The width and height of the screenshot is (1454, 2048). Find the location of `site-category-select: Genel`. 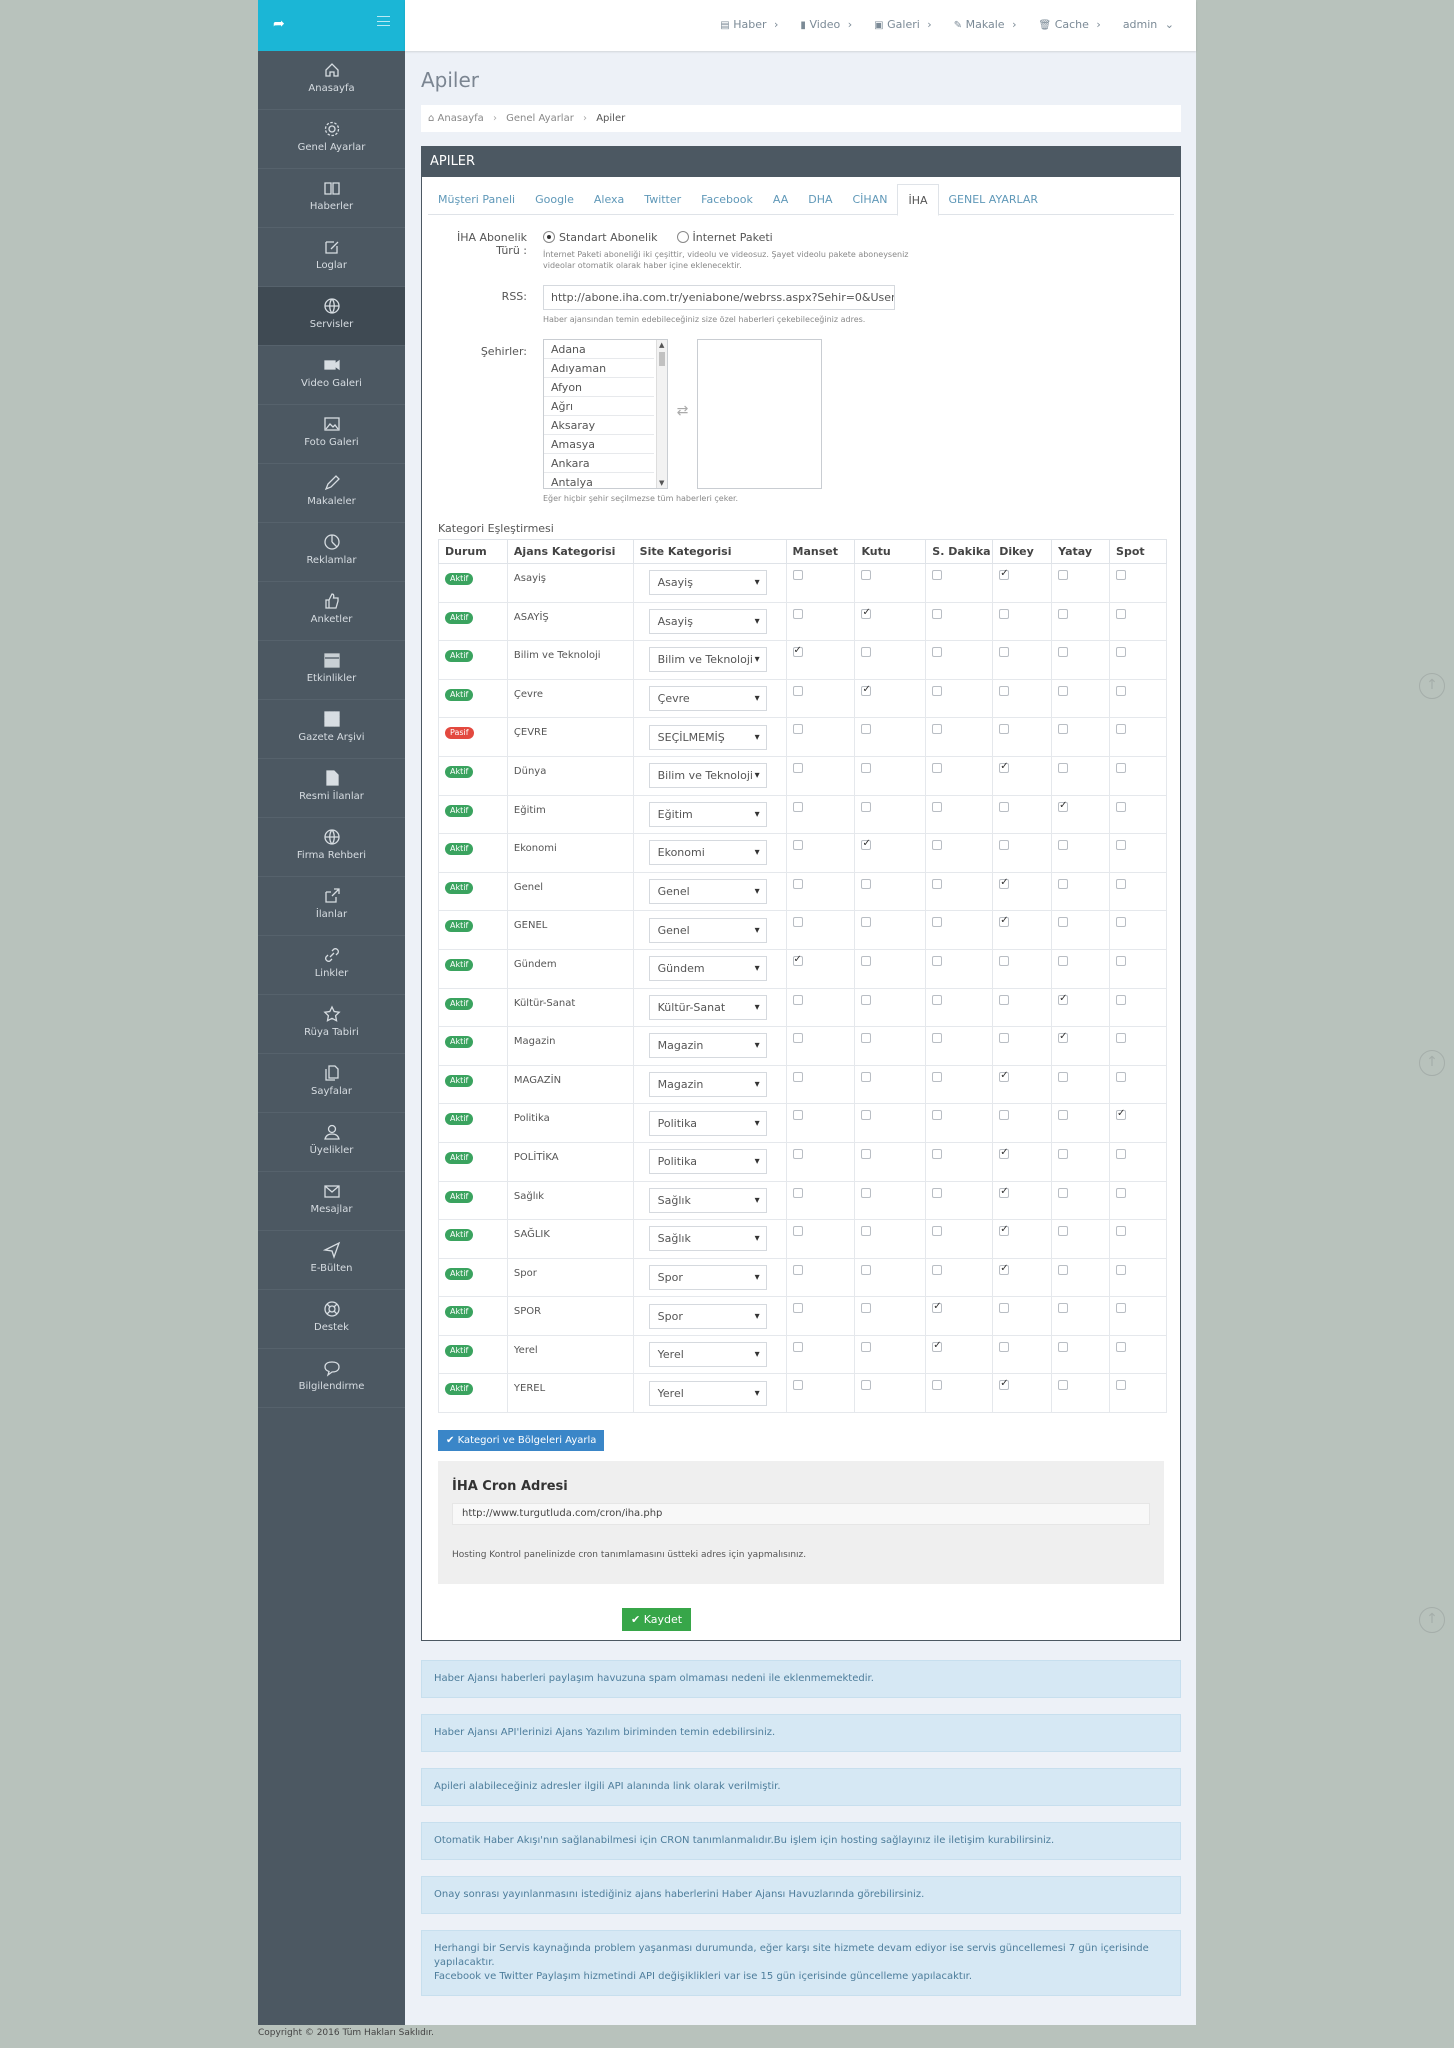

site-category-select: Genel is located at coordinates (707, 892).